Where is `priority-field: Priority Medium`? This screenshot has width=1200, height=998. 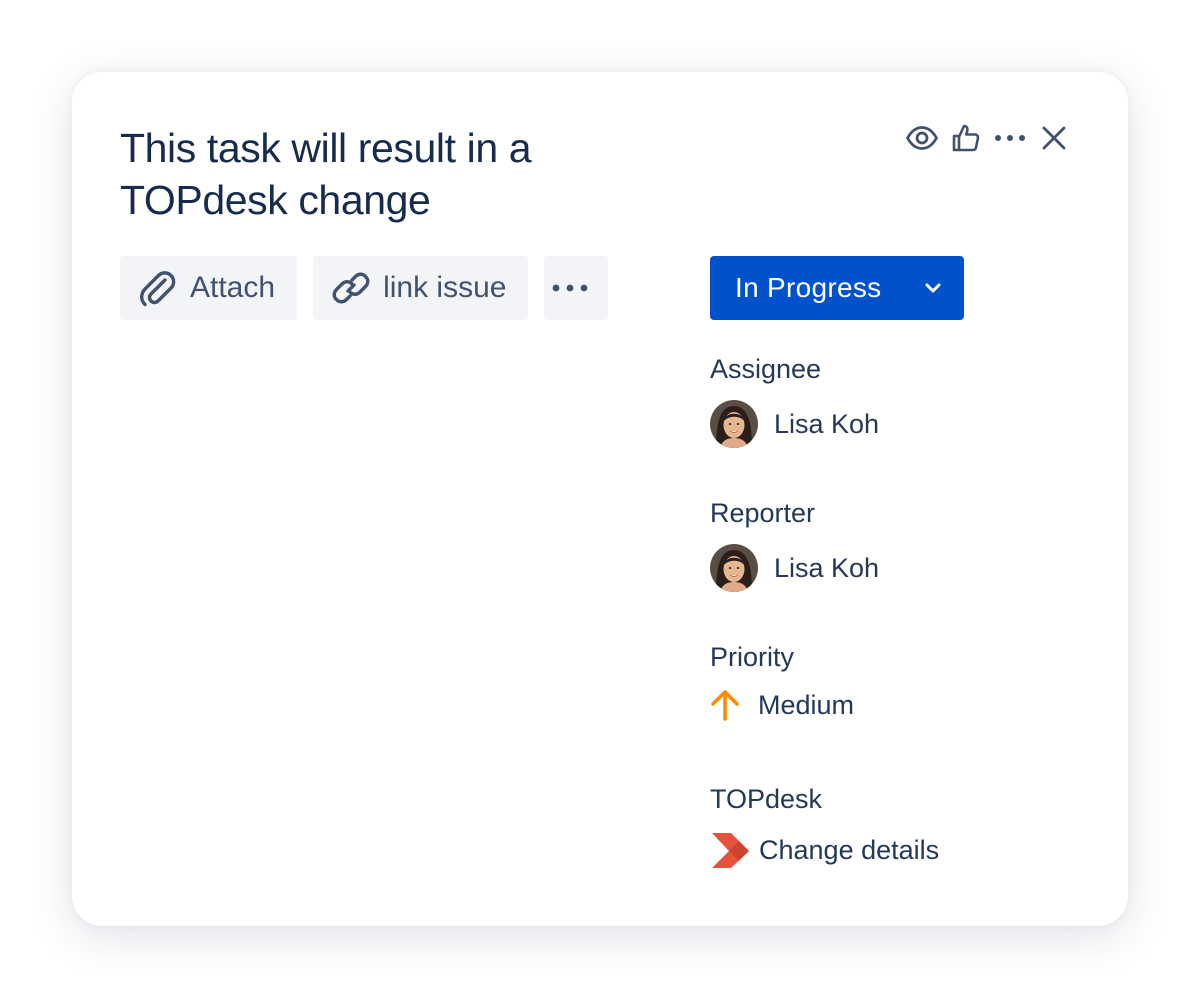 priority-field: Priority Medium is located at coordinates (782, 681).